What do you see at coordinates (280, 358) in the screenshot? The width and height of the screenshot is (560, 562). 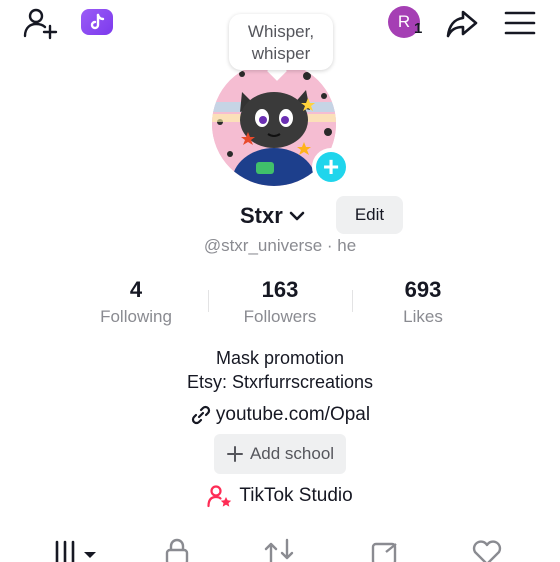 I see `bio-line: Mask promotion` at bounding box center [280, 358].